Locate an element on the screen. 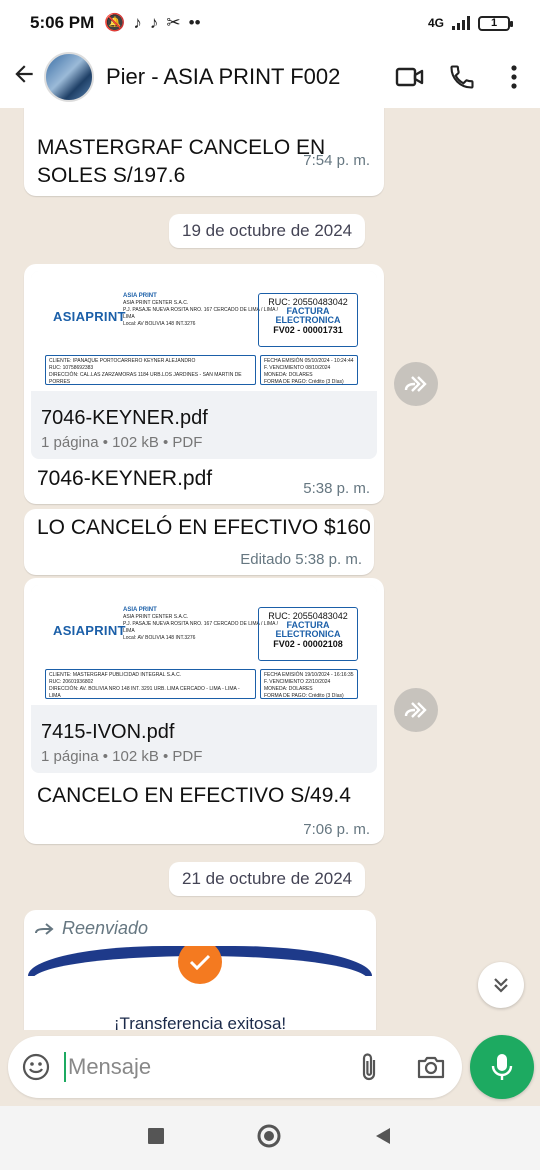 The image size is (540, 1170). message-time: 7:06 p. m. is located at coordinates (336, 829).